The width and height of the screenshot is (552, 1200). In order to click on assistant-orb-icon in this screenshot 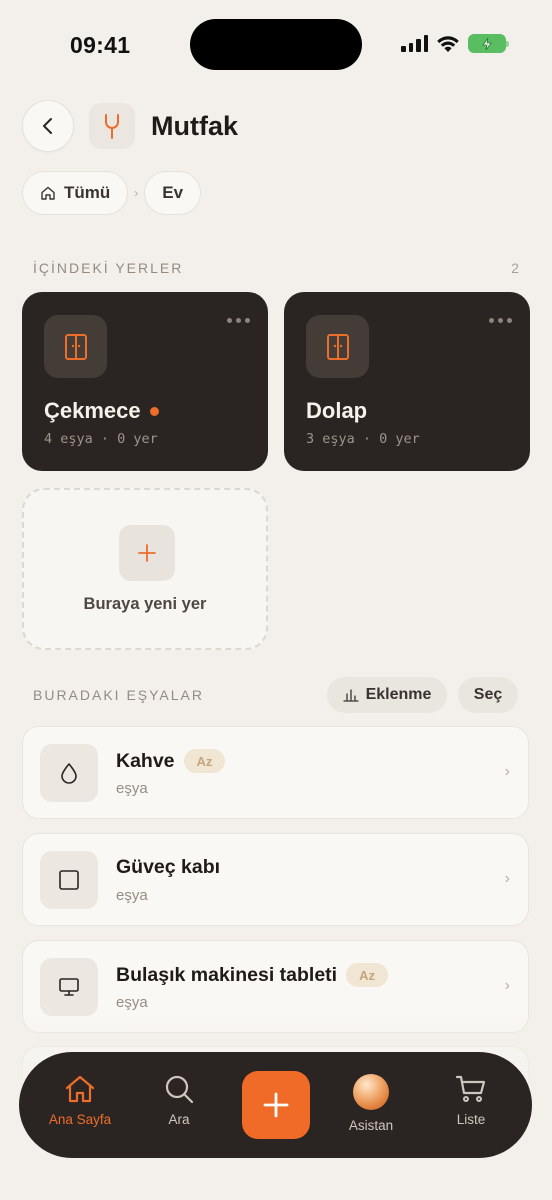, I will do `click(371, 1092)`.